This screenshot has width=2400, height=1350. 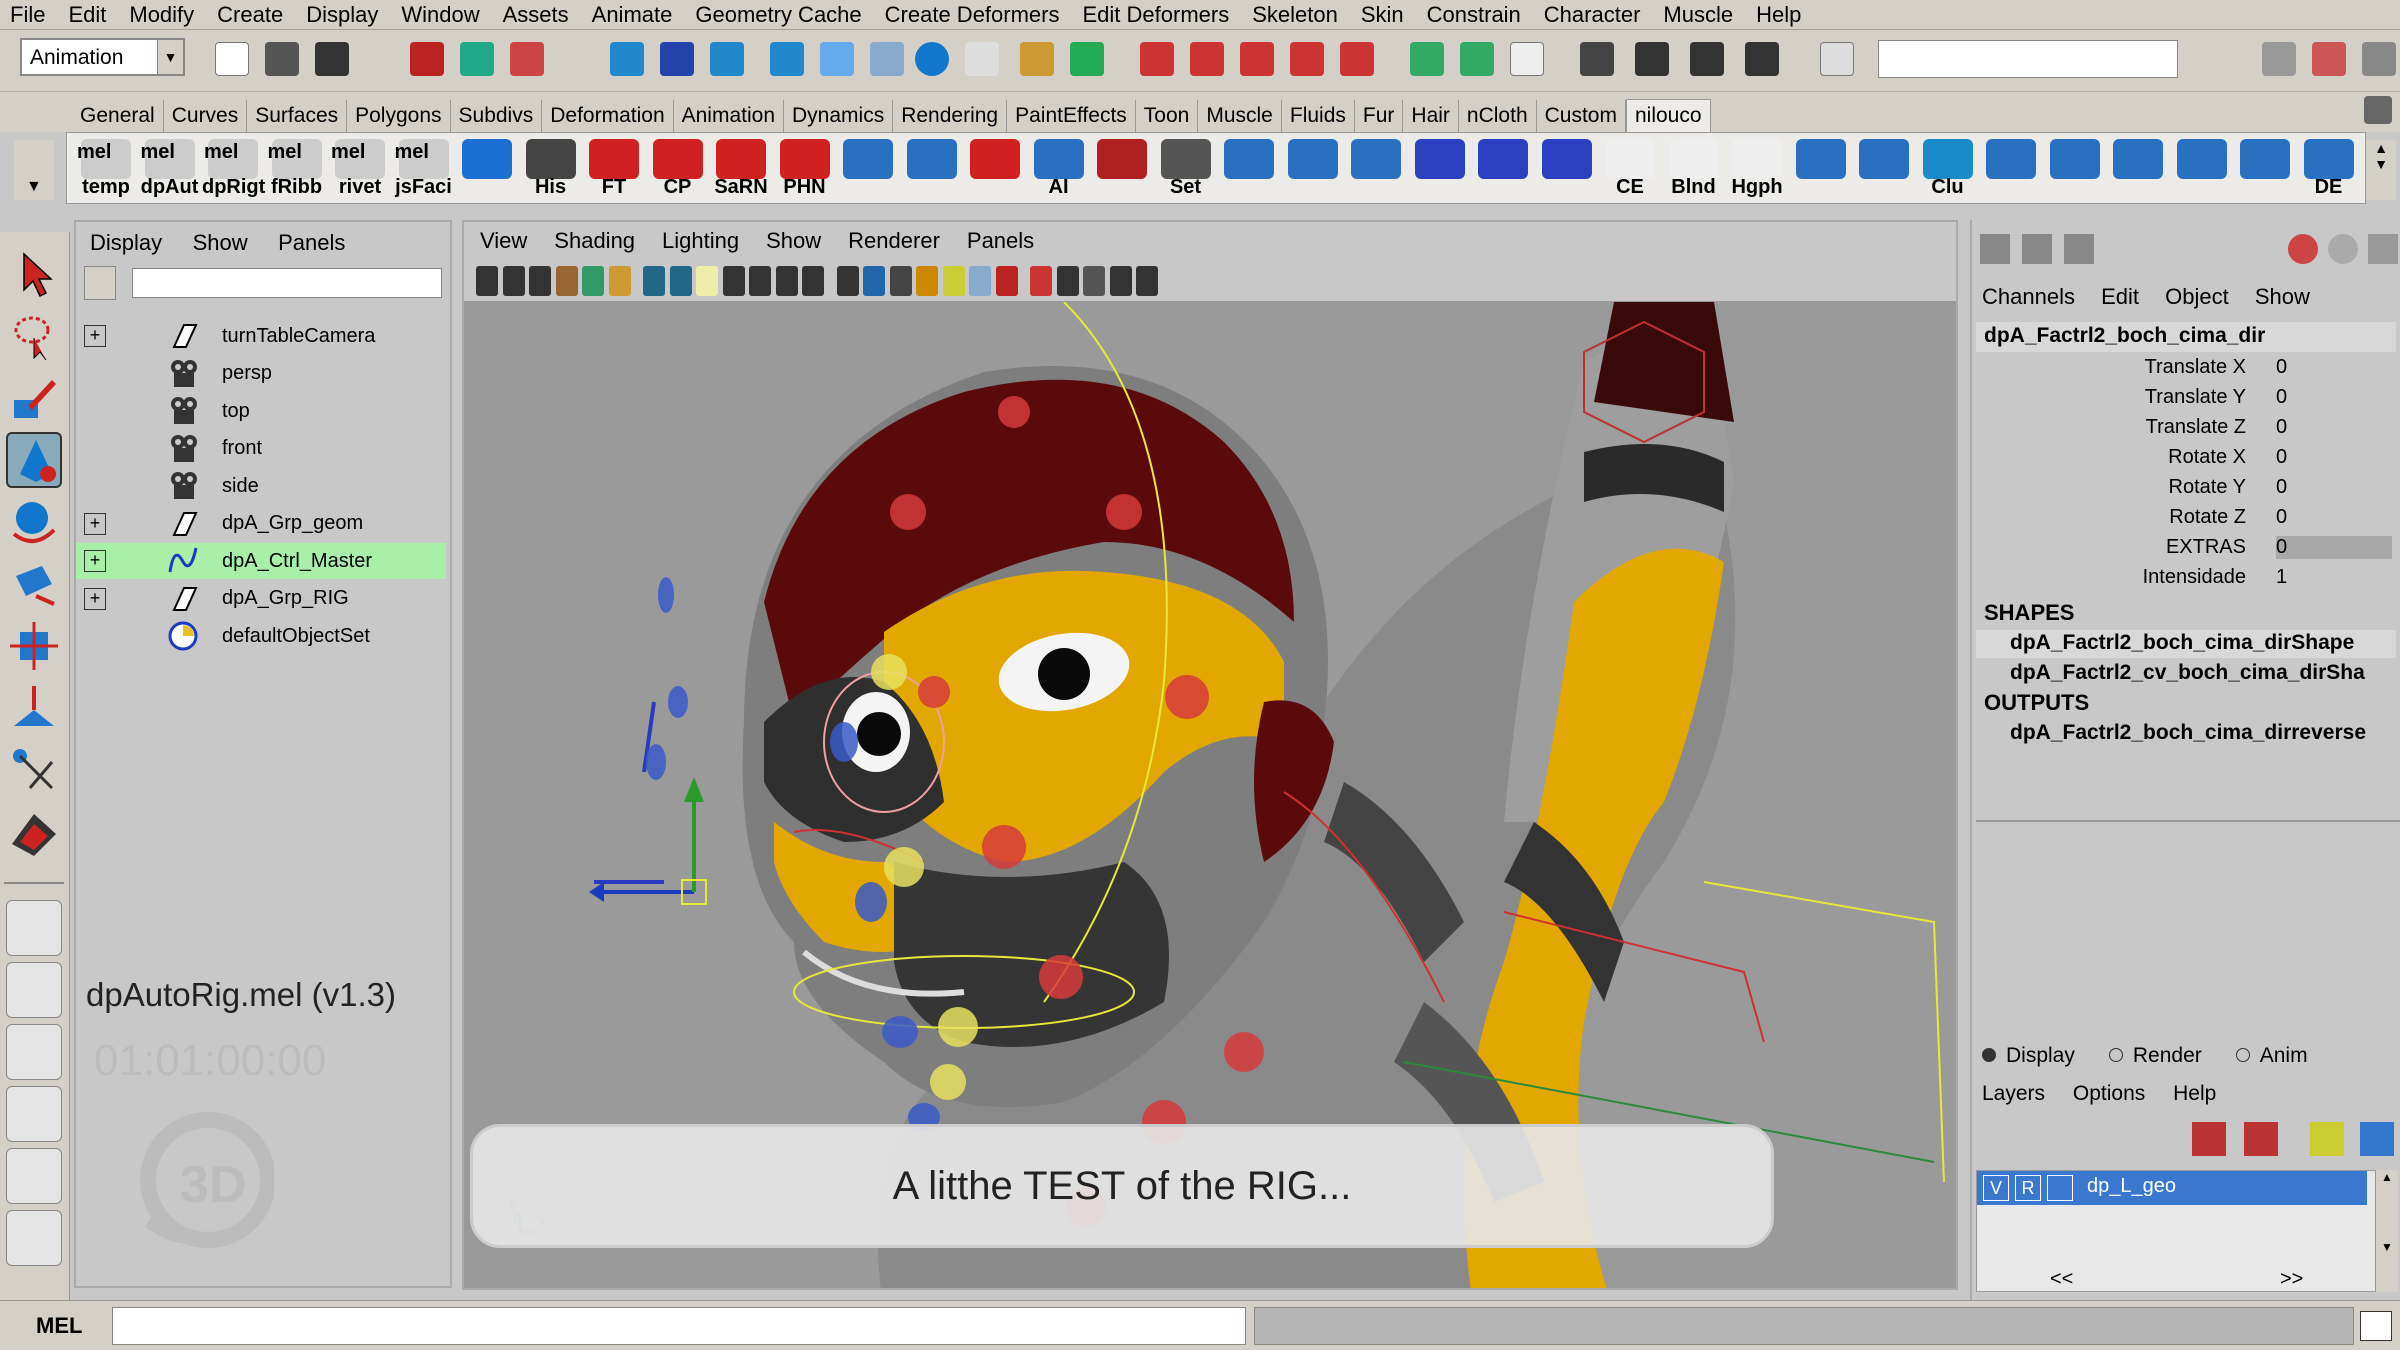 I want to click on hypershade-layout-icon, so click(x=34, y=1176).